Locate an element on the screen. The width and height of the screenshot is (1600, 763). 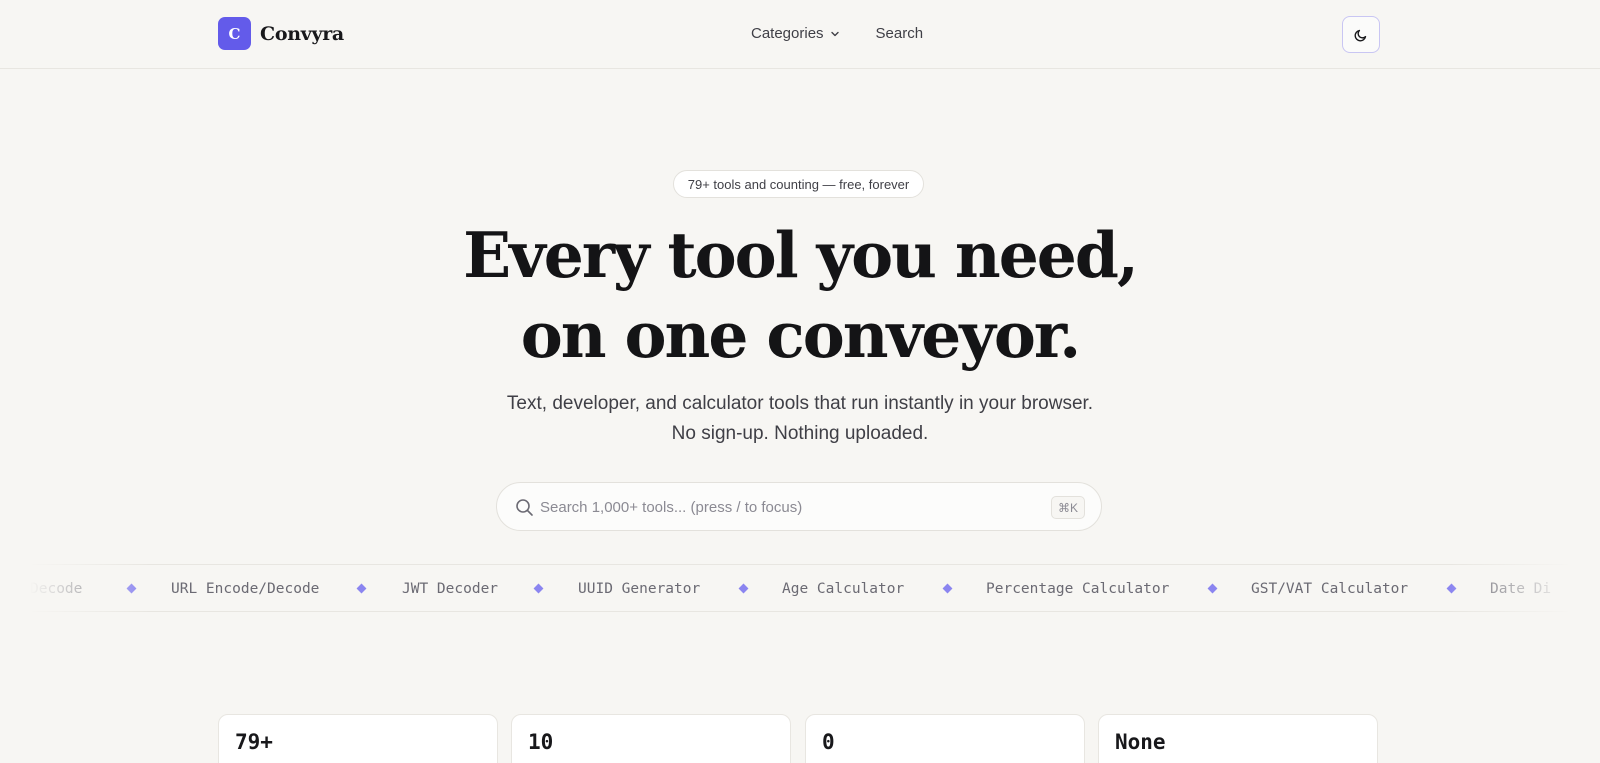
hero-headline: Every tool you need, on one conveyor. is located at coordinates (800, 295).